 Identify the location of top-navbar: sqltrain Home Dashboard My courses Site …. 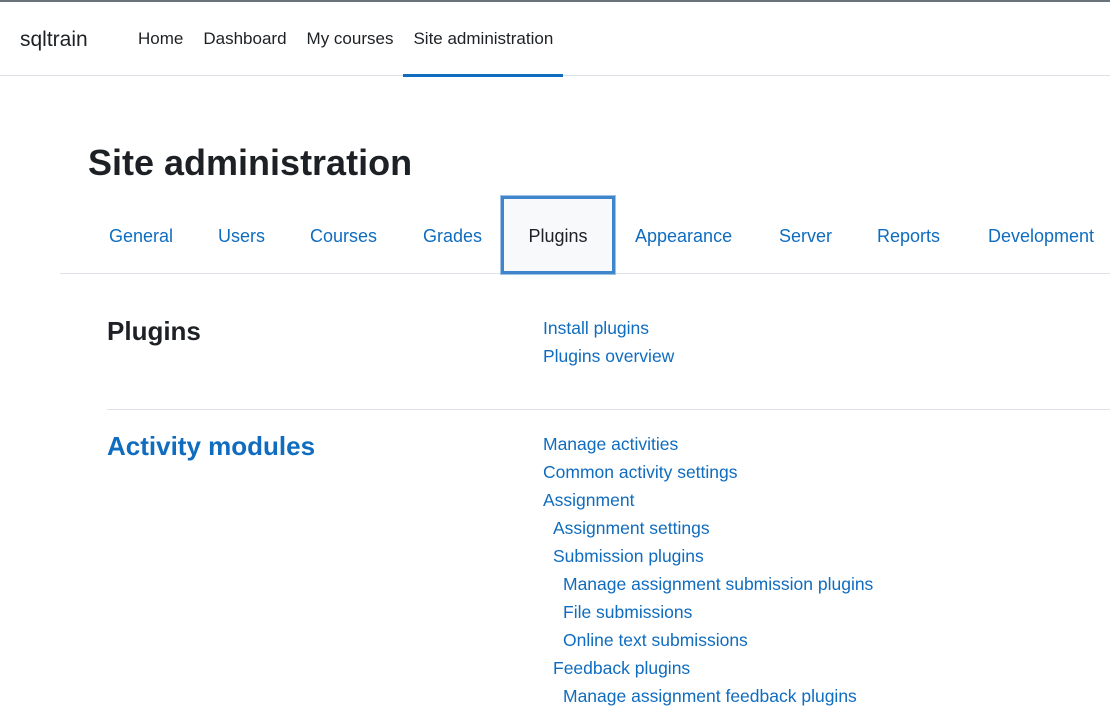
(555, 38).